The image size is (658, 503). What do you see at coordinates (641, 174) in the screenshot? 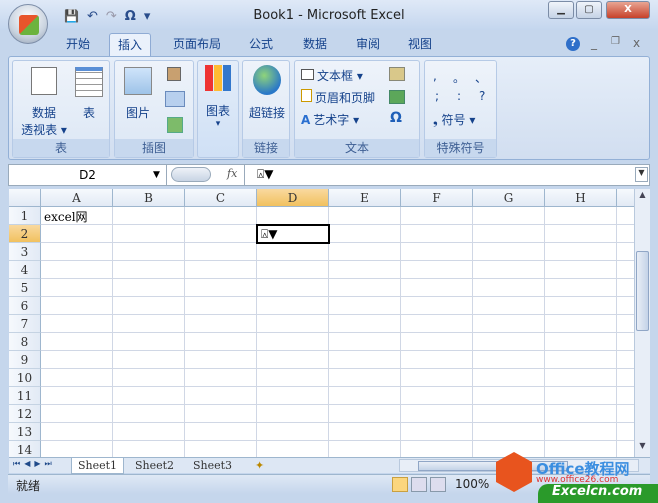
I see `expand-formula-bar-icon: ▼` at bounding box center [641, 174].